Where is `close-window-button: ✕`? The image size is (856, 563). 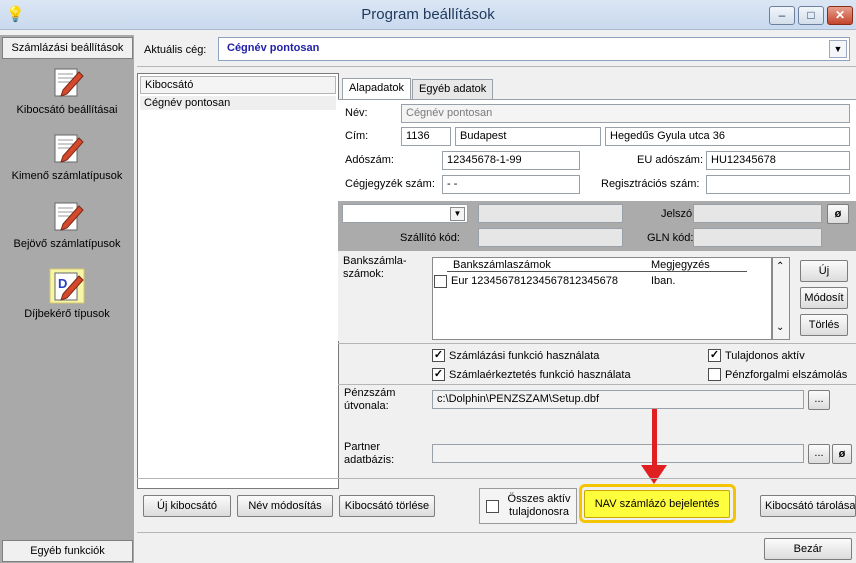
close-window-button: ✕ is located at coordinates (840, 15).